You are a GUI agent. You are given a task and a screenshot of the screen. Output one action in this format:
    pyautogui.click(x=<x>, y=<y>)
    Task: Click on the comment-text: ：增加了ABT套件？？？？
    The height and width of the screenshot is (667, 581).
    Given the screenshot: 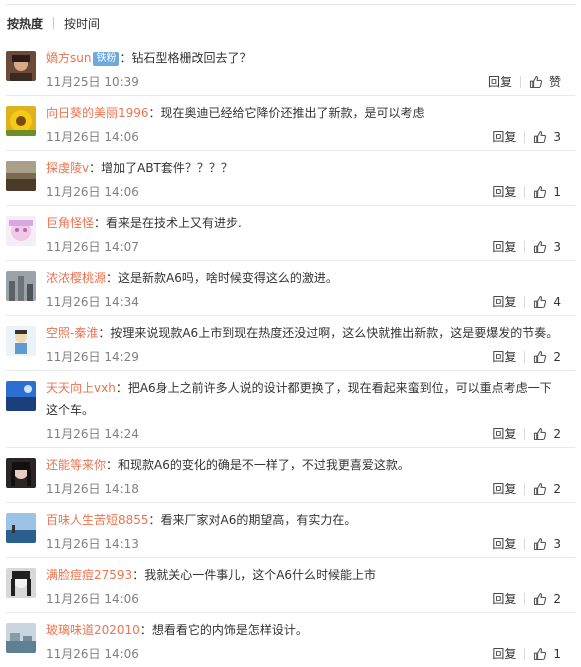 What is the action you would take?
    pyautogui.click(x=161, y=168)
    